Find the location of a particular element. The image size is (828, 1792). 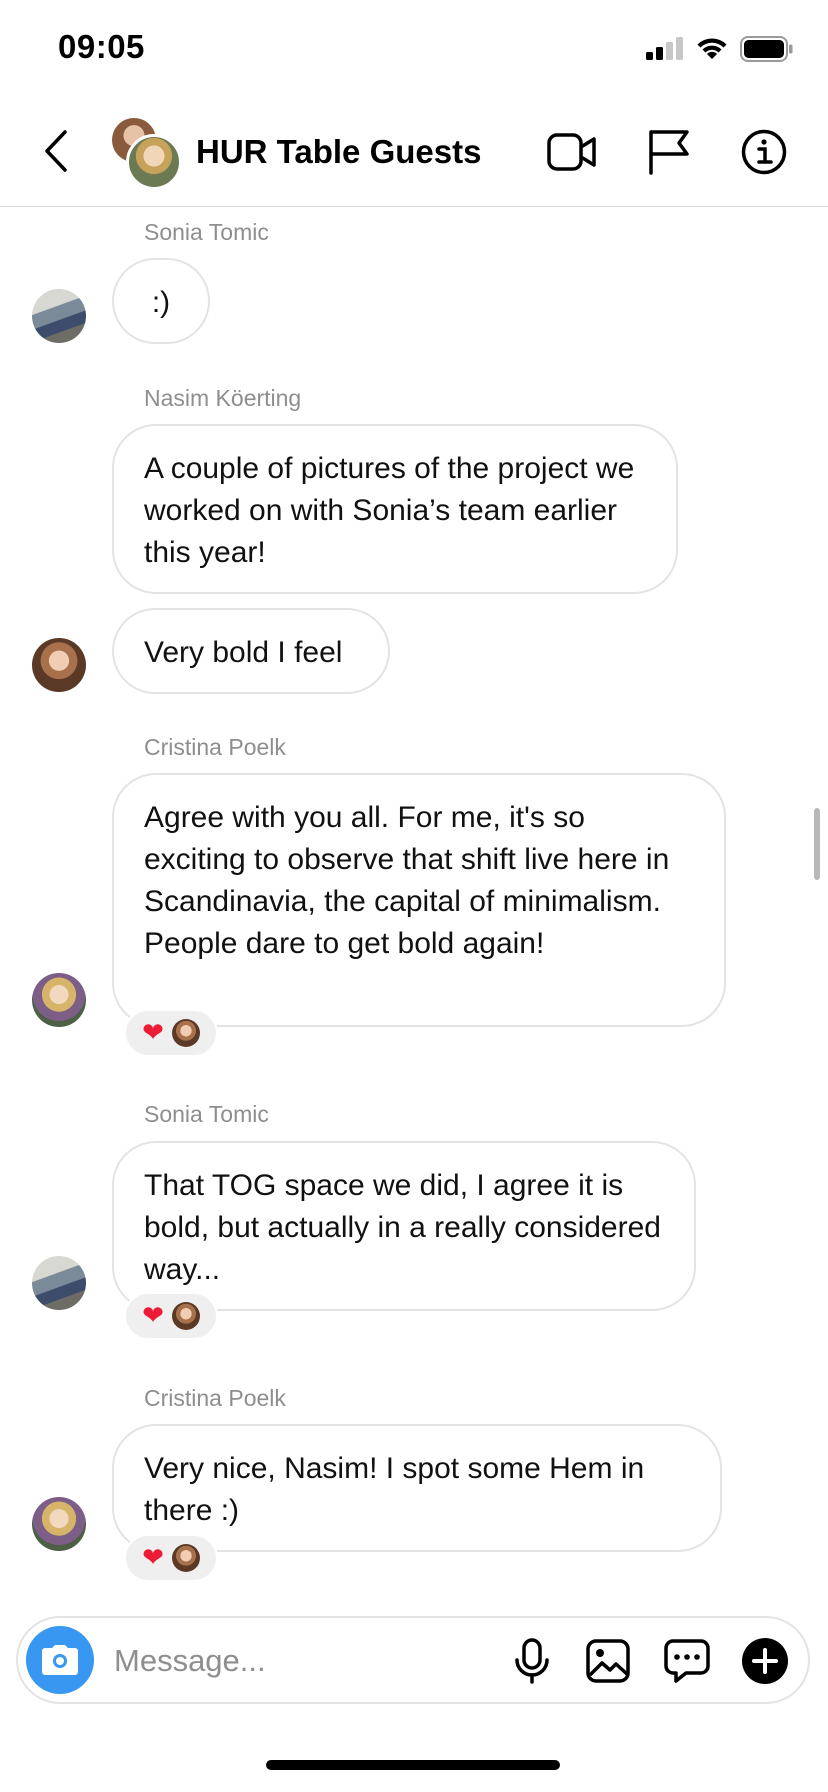

home-indicator is located at coordinates (413, 1765).